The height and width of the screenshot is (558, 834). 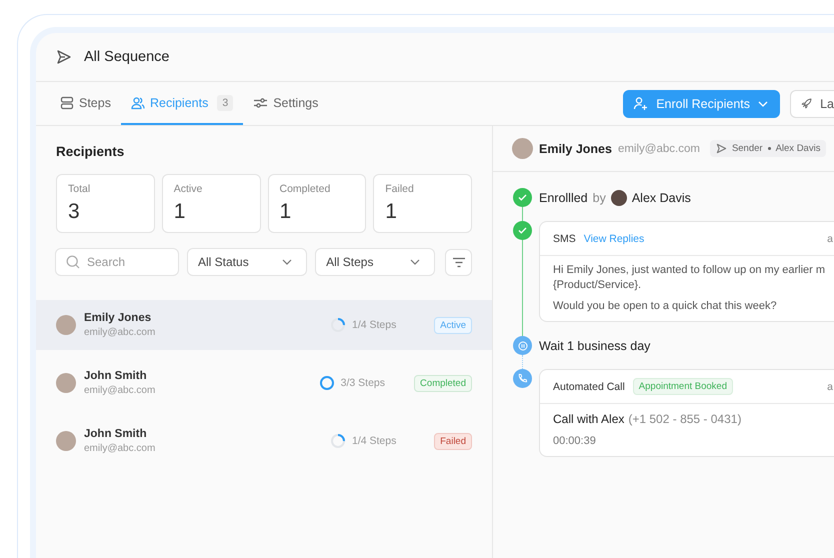 I want to click on sender-label: Sender, so click(x=747, y=148).